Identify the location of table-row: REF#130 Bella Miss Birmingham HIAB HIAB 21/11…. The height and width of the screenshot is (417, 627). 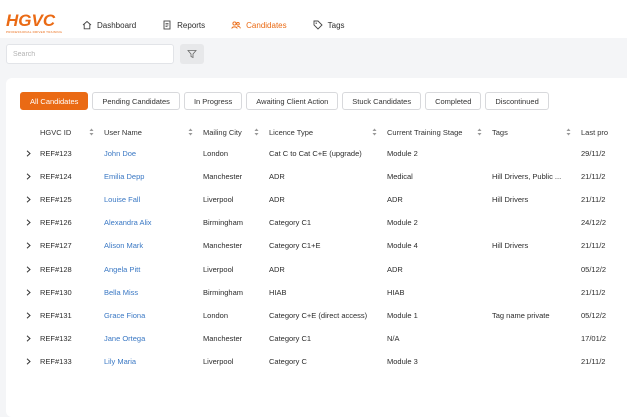
(316, 292).